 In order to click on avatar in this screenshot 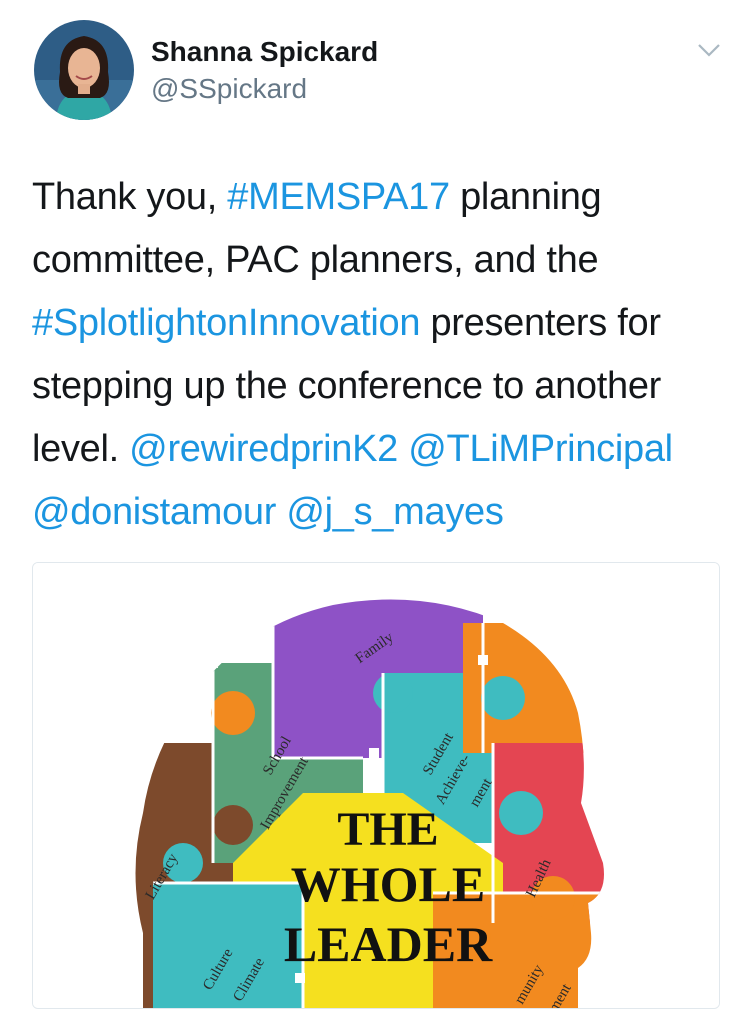, I will do `click(84, 70)`.